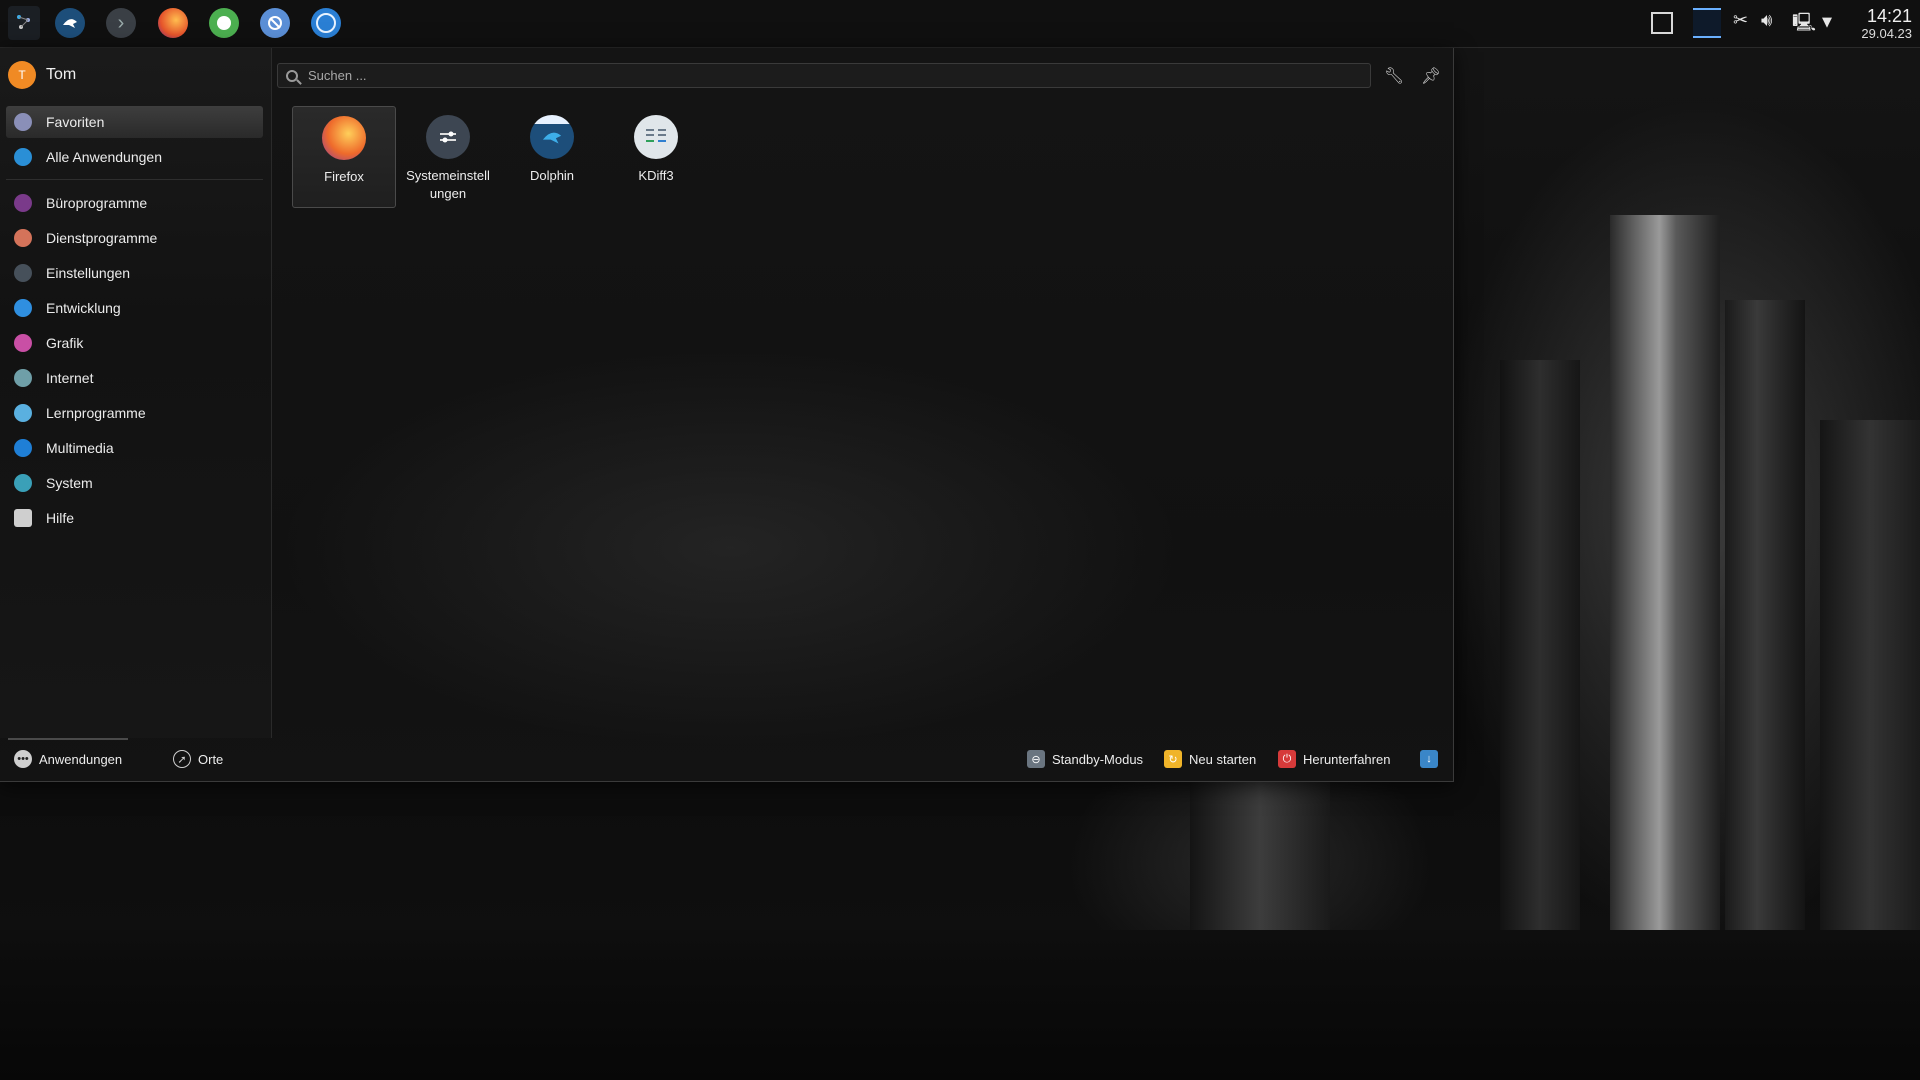 The width and height of the screenshot is (1920, 1080). I want to click on button-label: Herunterfahren, so click(1347, 759).